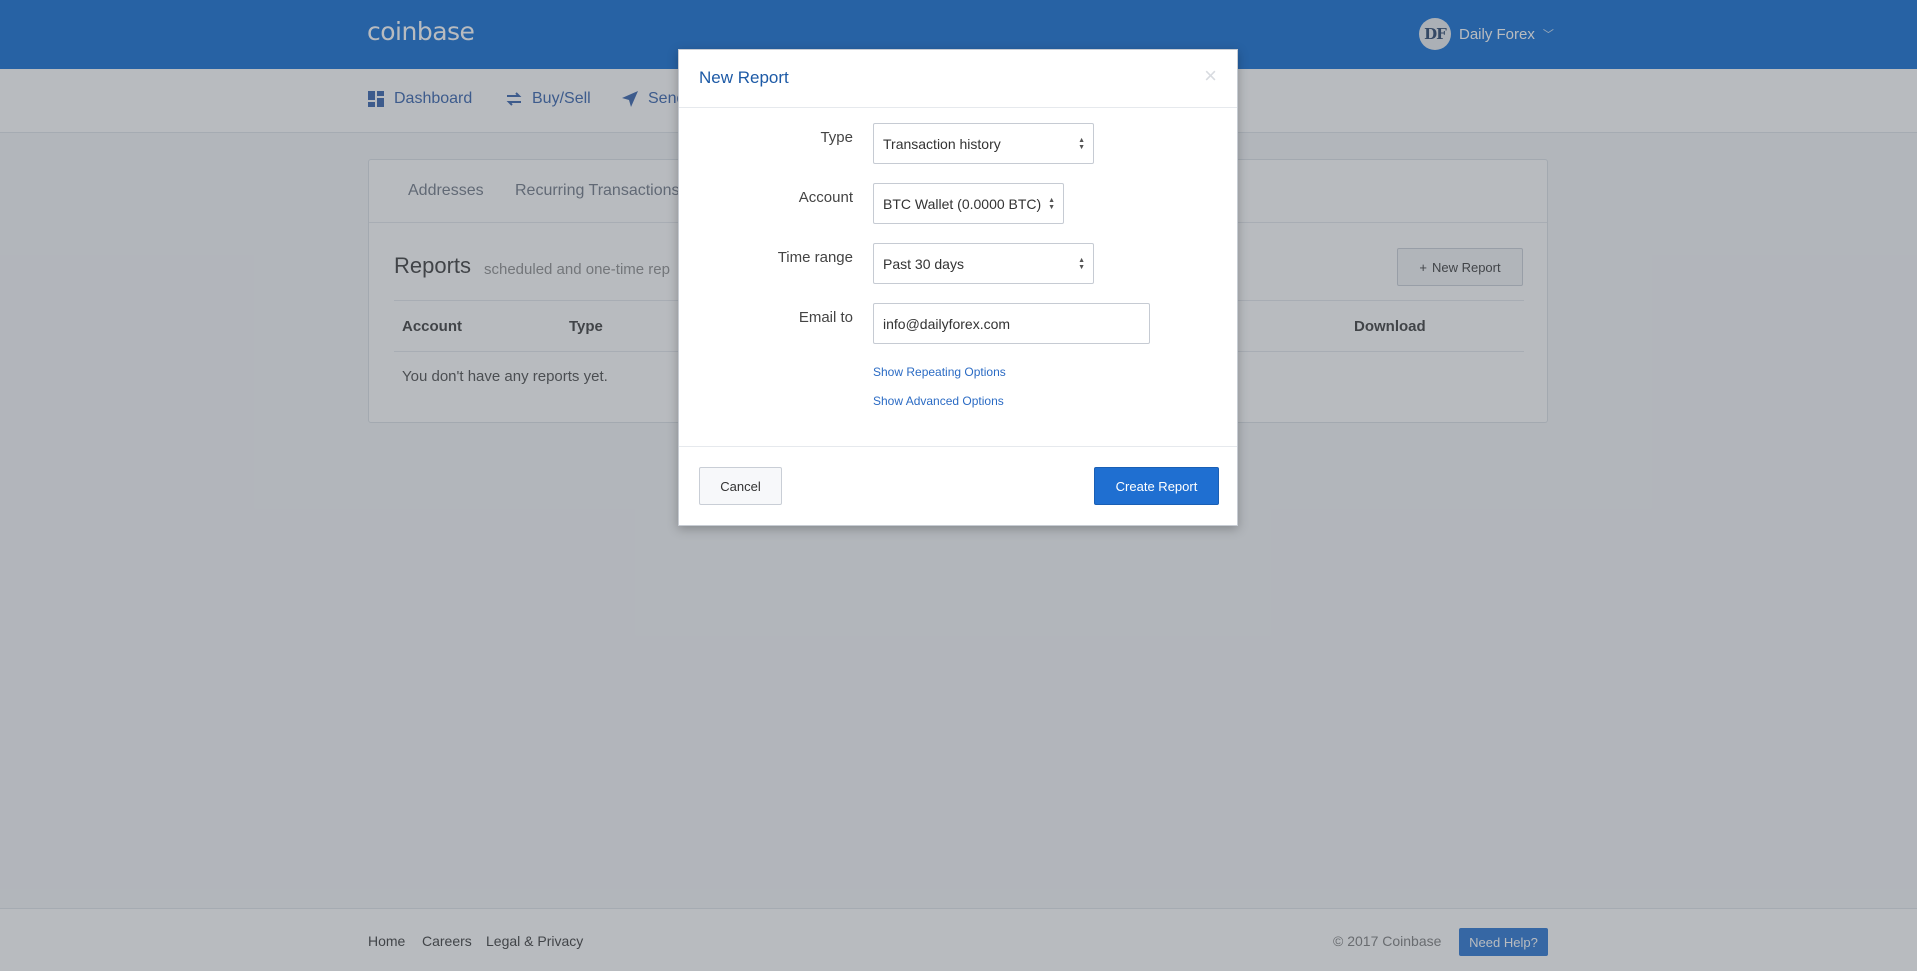  What do you see at coordinates (1210, 76) in the screenshot?
I see `close-icon: ×` at bounding box center [1210, 76].